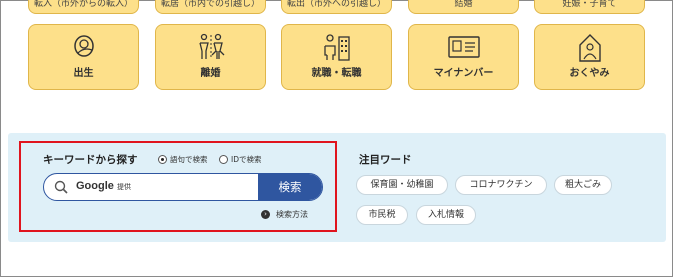  What do you see at coordinates (183, 187) in the screenshot?
I see `search-input: Google 提供 検索` at bounding box center [183, 187].